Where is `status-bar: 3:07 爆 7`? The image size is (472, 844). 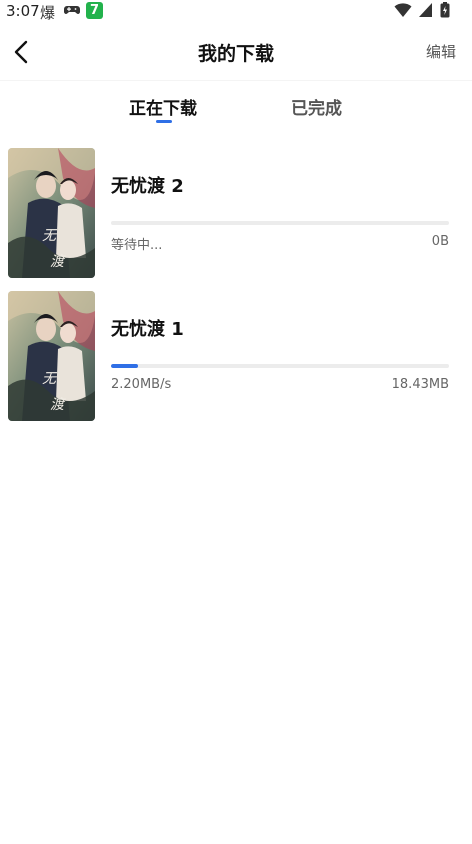 status-bar: 3:07 爆 7 is located at coordinates (236, 11).